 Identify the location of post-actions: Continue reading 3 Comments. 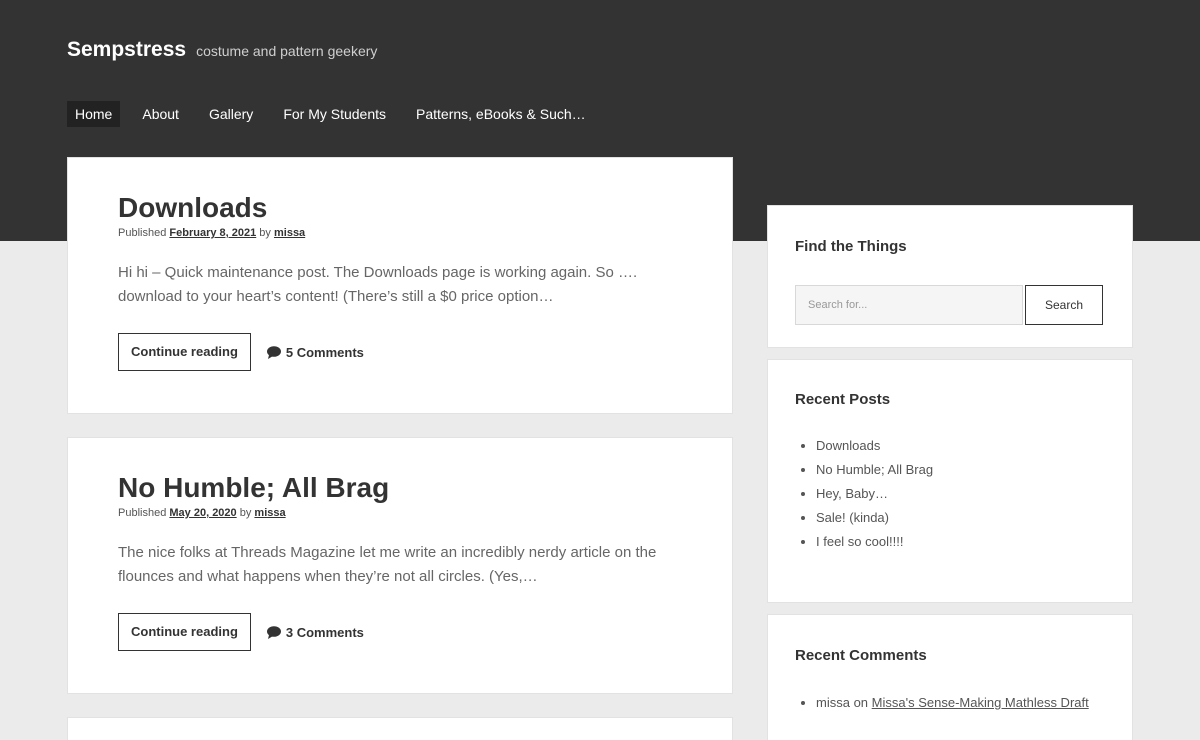
(400, 632).